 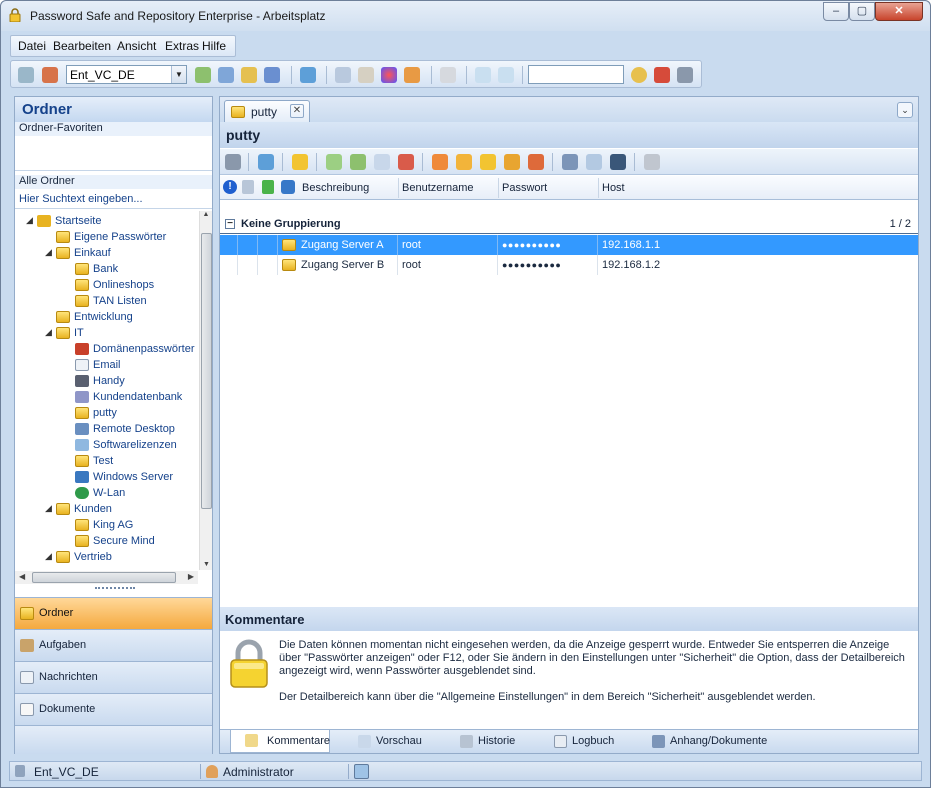 I want to click on column-beschreibung: Beschreibung, so click(x=335, y=188).